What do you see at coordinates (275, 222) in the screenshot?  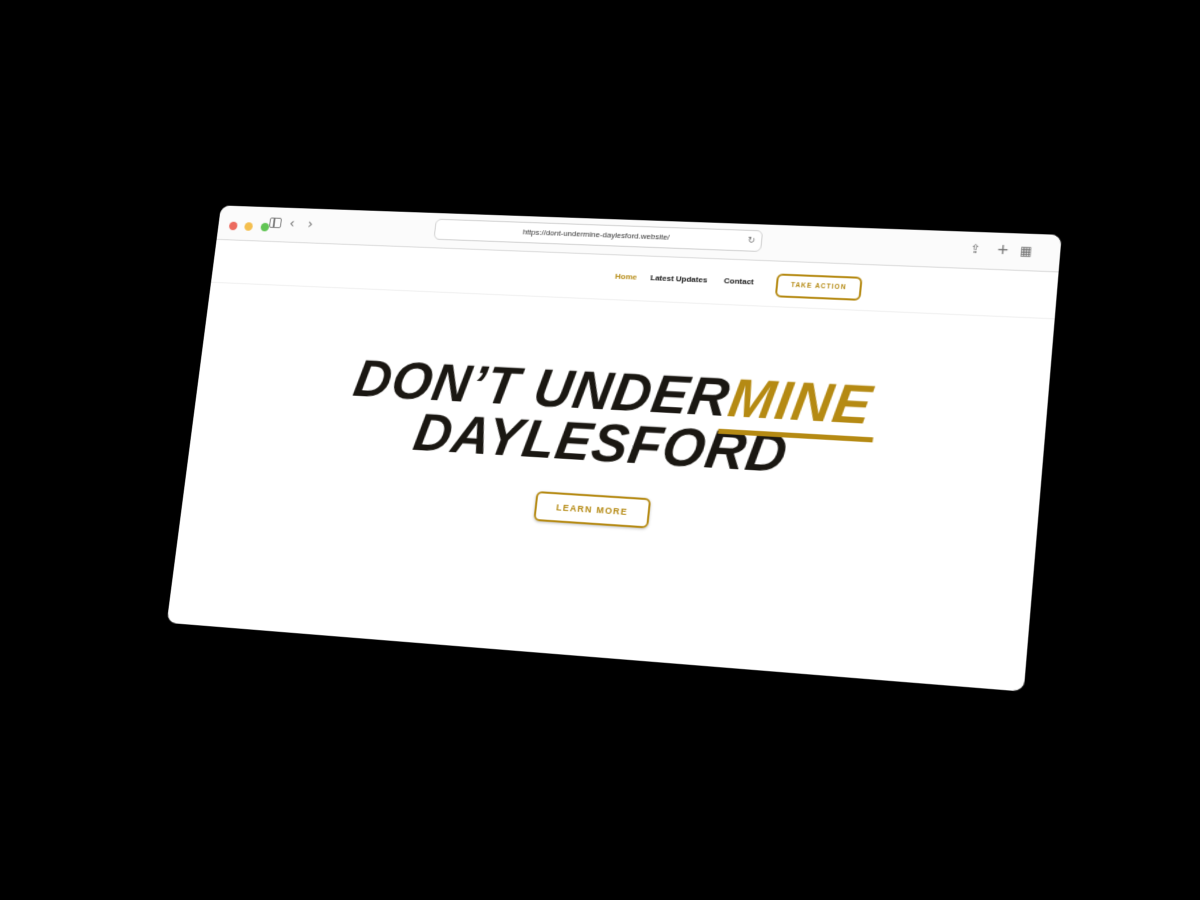 I see `sidebar-icon` at bounding box center [275, 222].